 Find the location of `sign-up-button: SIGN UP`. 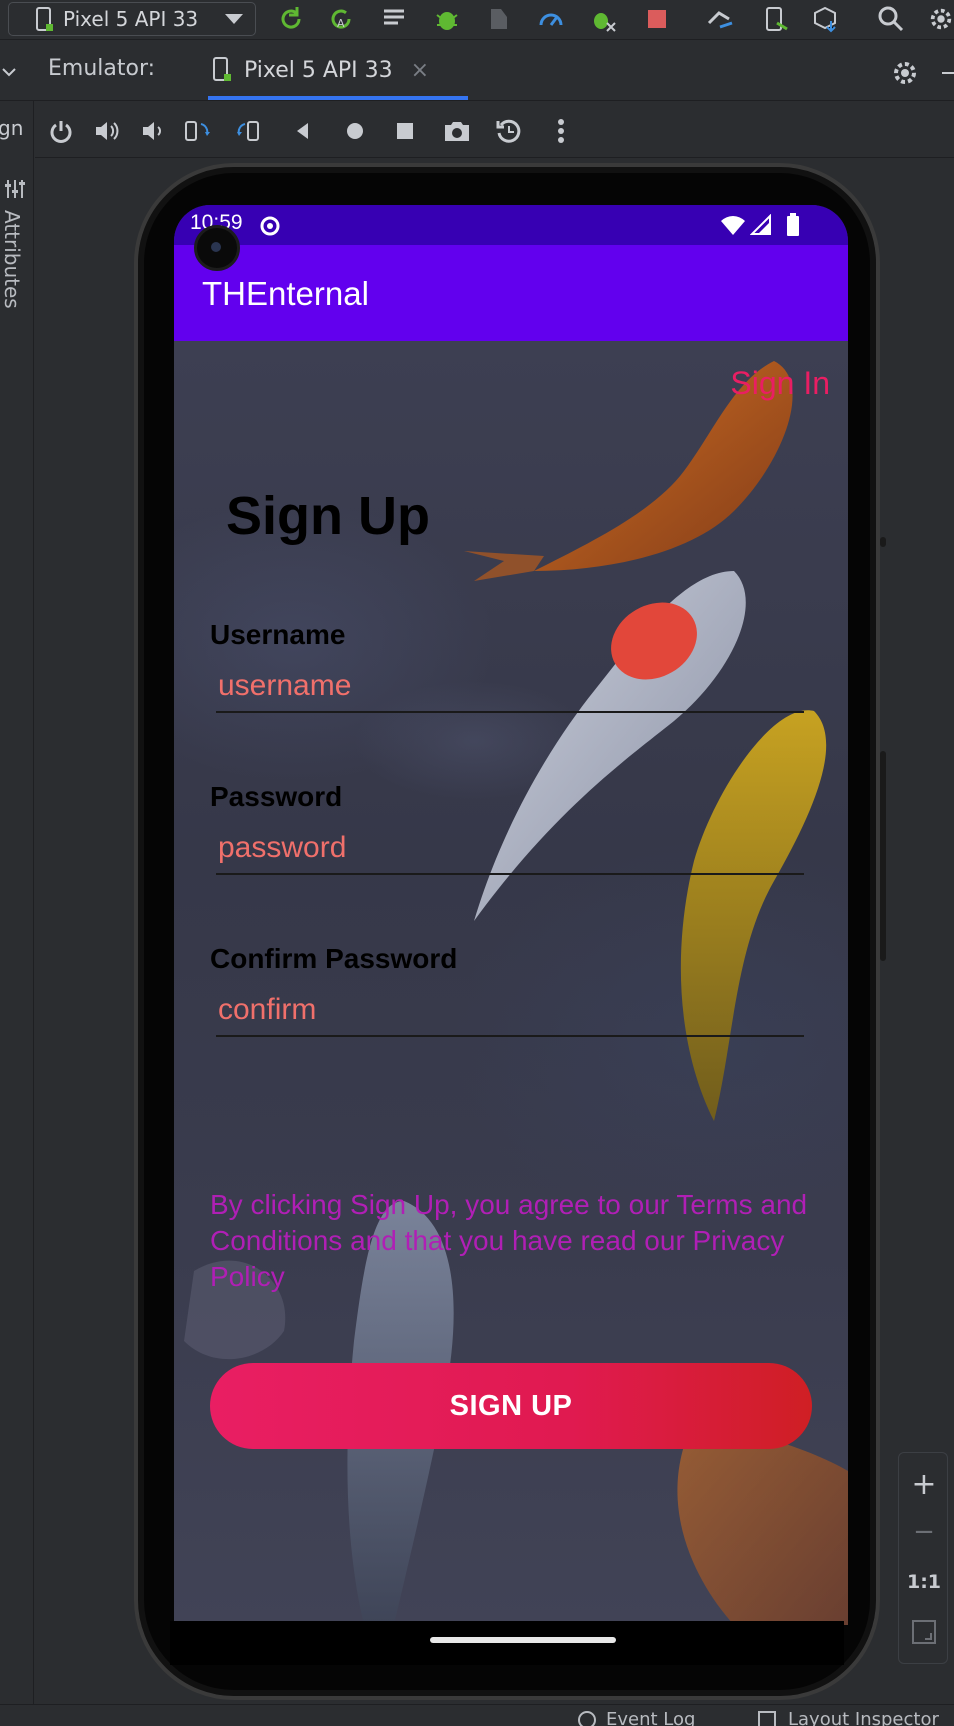

sign-up-button: SIGN UP is located at coordinates (511, 1406).